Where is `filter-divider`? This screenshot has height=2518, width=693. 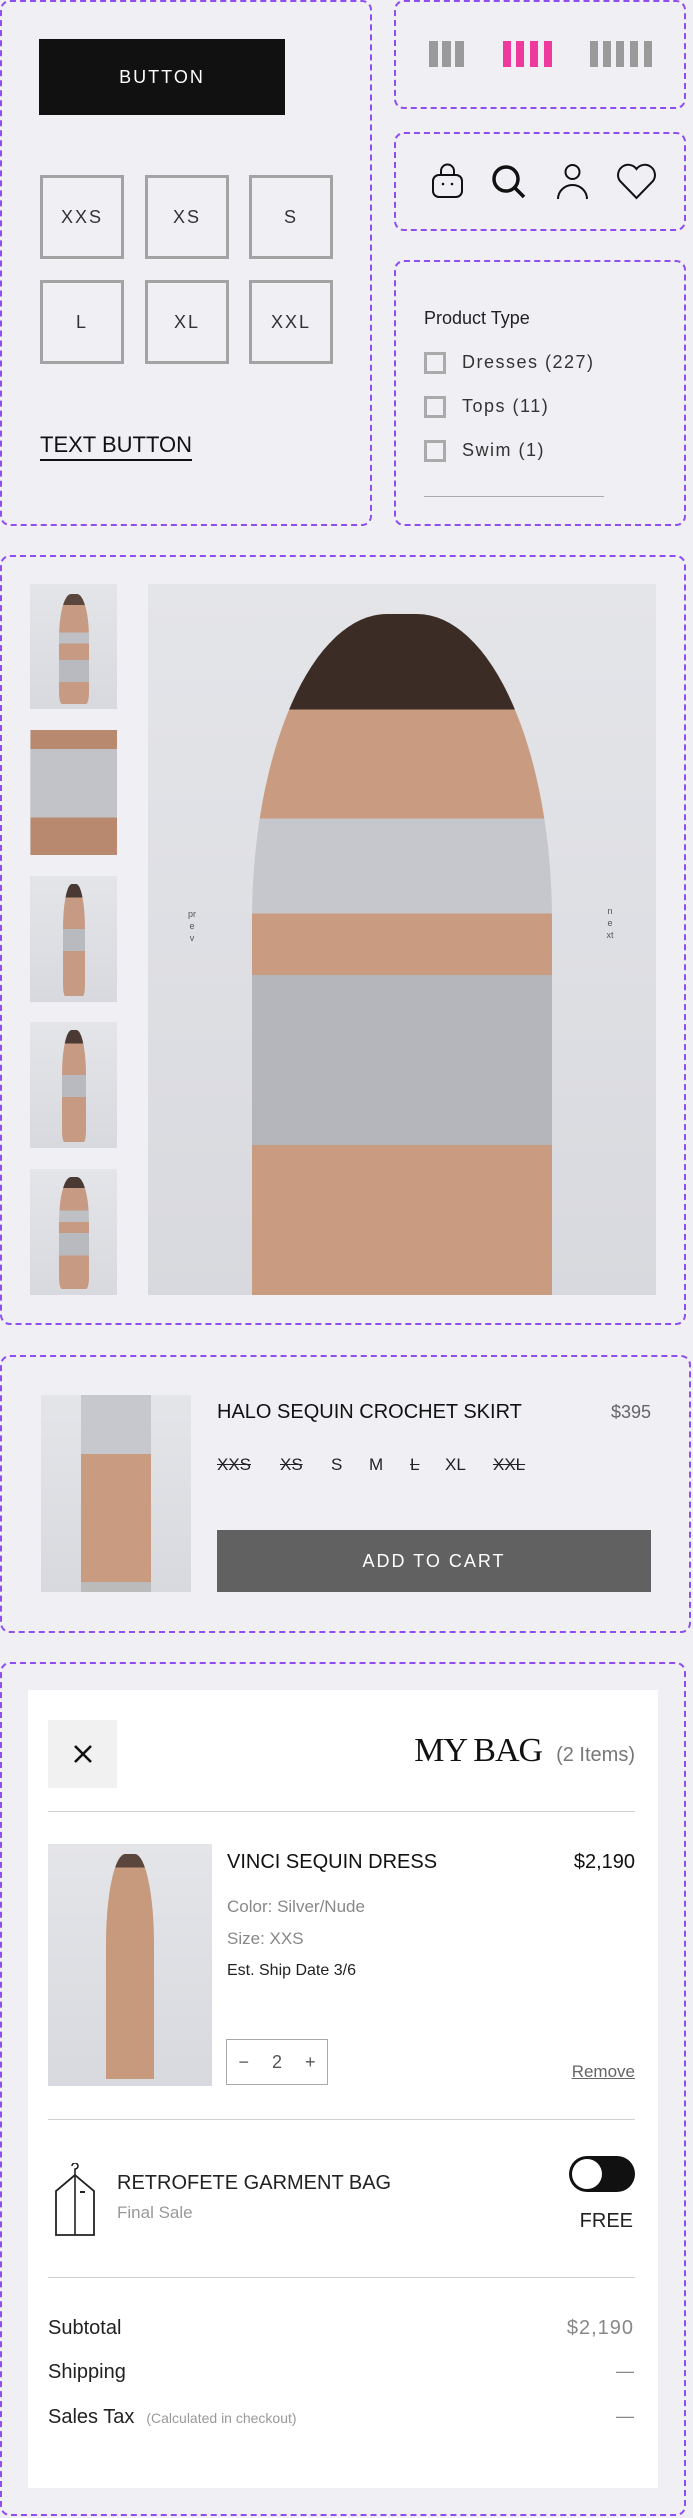
filter-divider is located at coordinates (514, 496).